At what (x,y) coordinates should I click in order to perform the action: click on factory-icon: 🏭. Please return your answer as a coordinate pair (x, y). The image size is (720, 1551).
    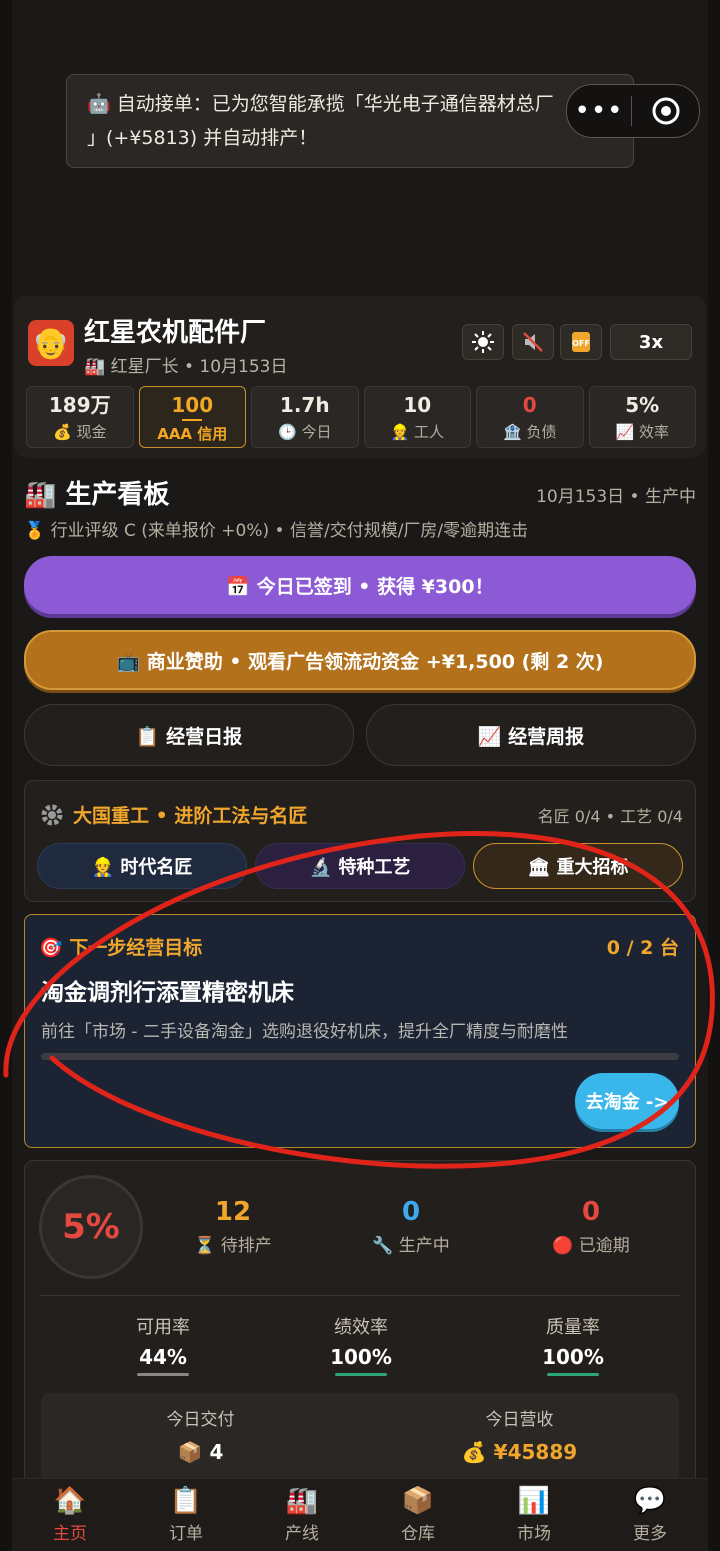
    Looking at the image, I should click on (302, 1501).